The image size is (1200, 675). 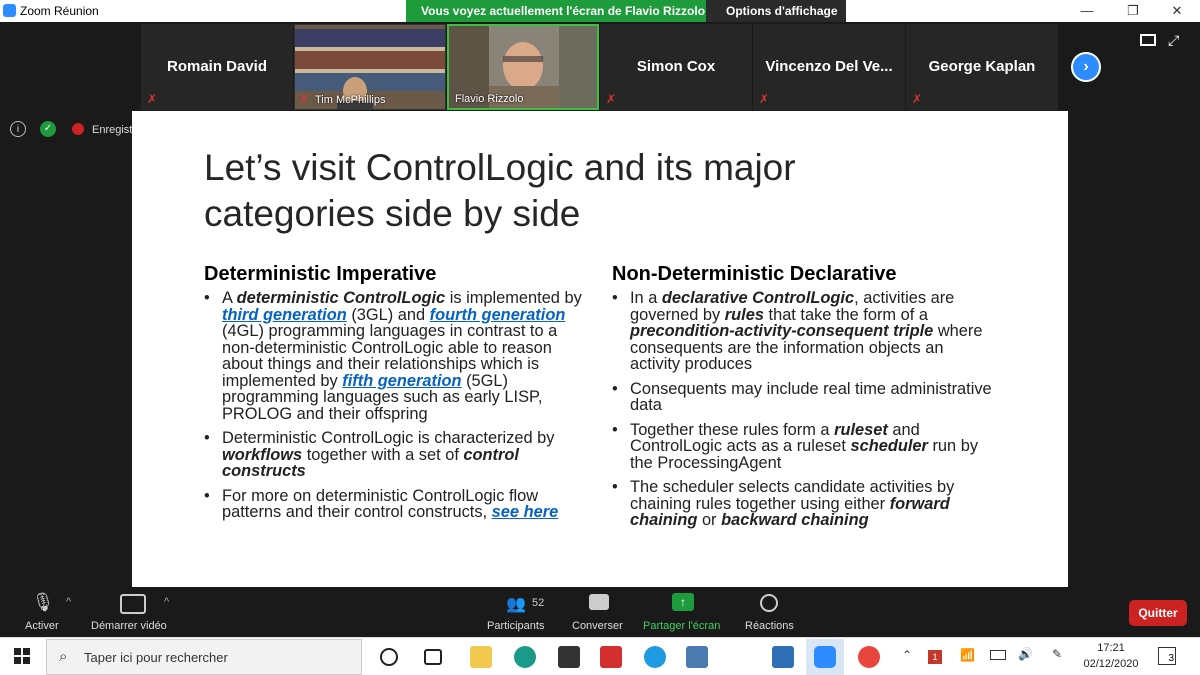 What do you see at coordinates (681, 626) in the screenshot?
I see `share-screen-button: Partager l'écran` at bounding box center [681, 626].